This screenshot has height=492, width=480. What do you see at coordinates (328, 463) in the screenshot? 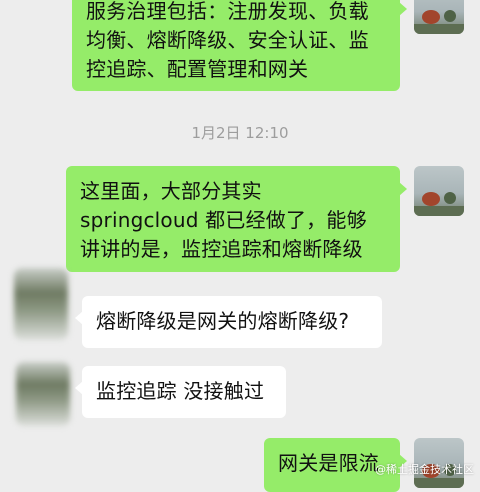
I see `message-text: 网关是限流` at bounding box center [328, 463].